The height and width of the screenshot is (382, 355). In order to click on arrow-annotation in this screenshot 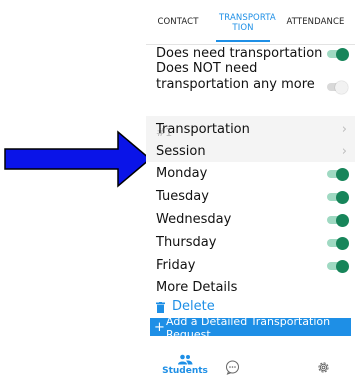, I will do `click(78, 159)`.